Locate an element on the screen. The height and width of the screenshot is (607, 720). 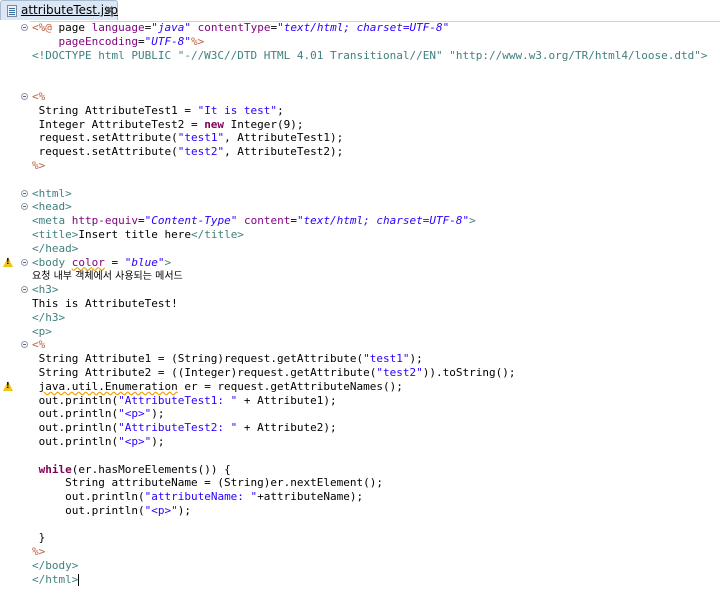
code-line: <body color = "blue"> is located at coordinates (360, 263).